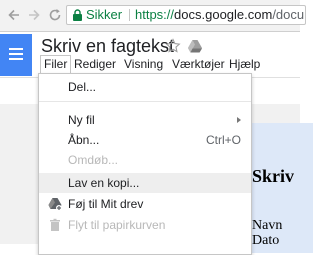 This screenshot has height=255, width=320. Describe the element at coordinates (239, 120) in the screenshot. I see `submenu-arrow-icon` at that location.